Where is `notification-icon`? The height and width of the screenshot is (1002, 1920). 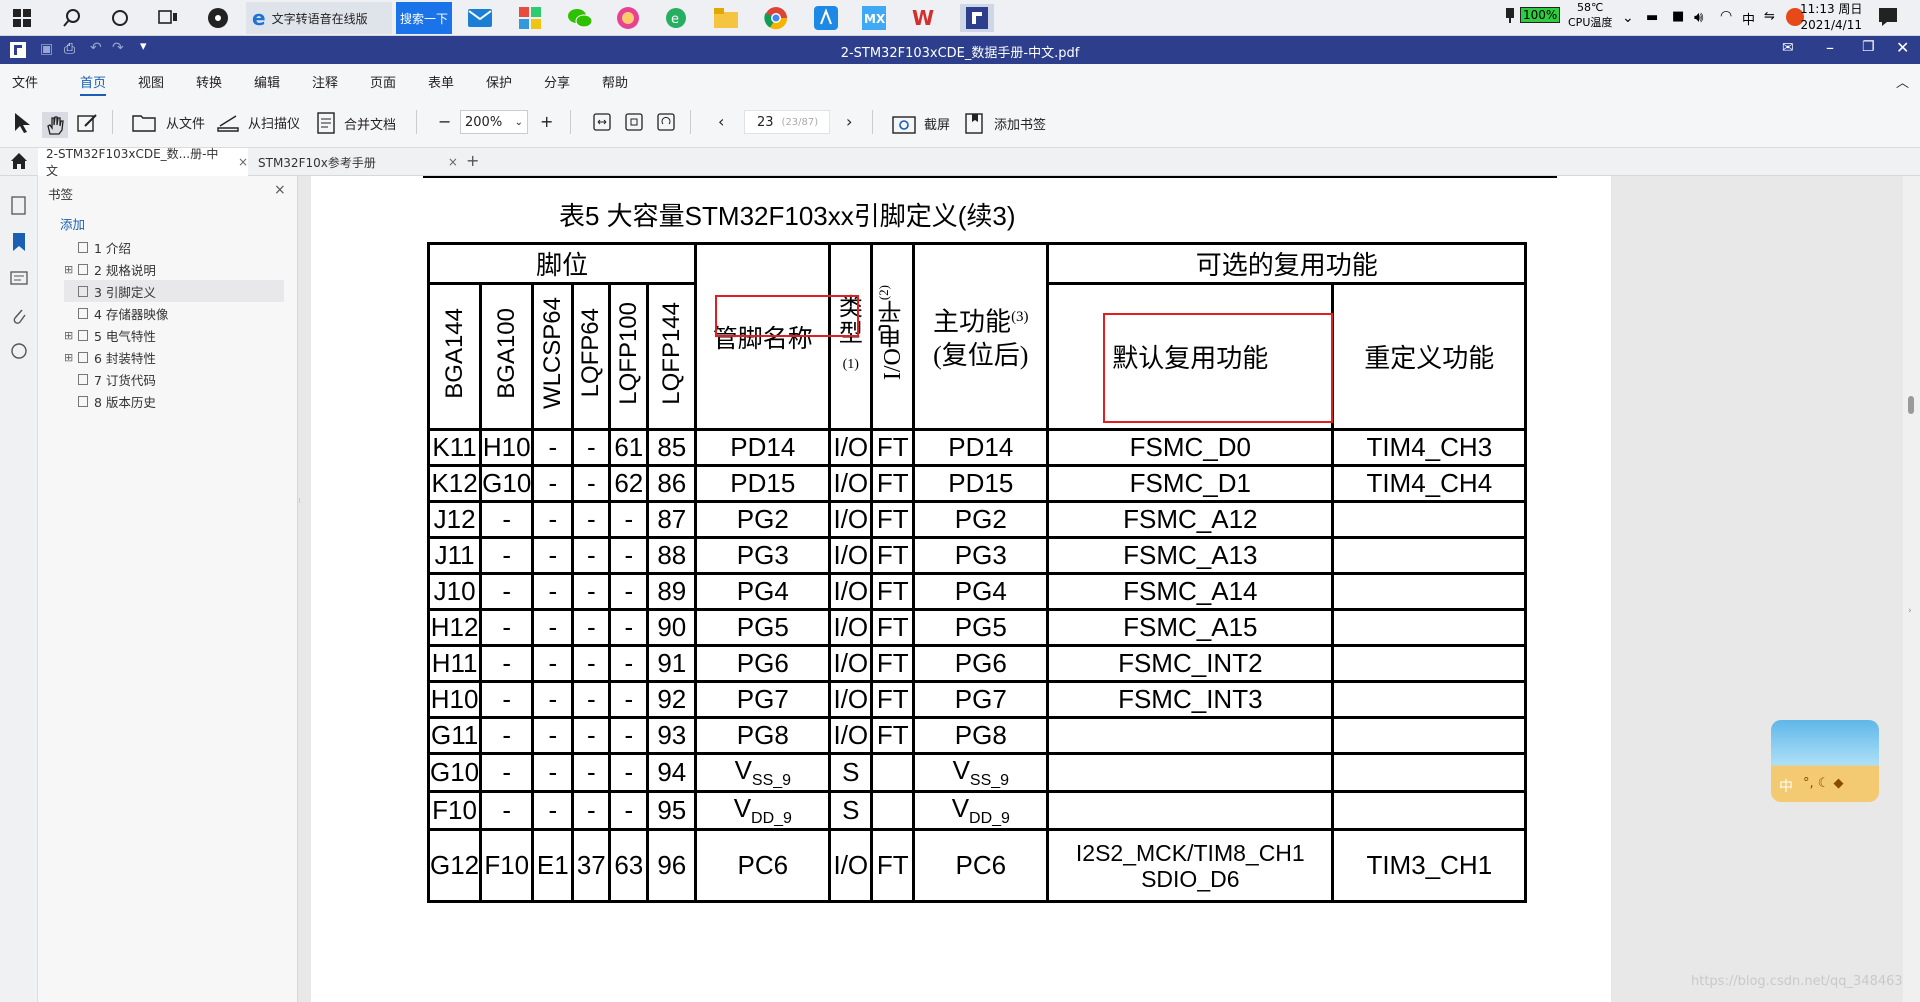
notification-icon is located at coordinates (1888, 18).